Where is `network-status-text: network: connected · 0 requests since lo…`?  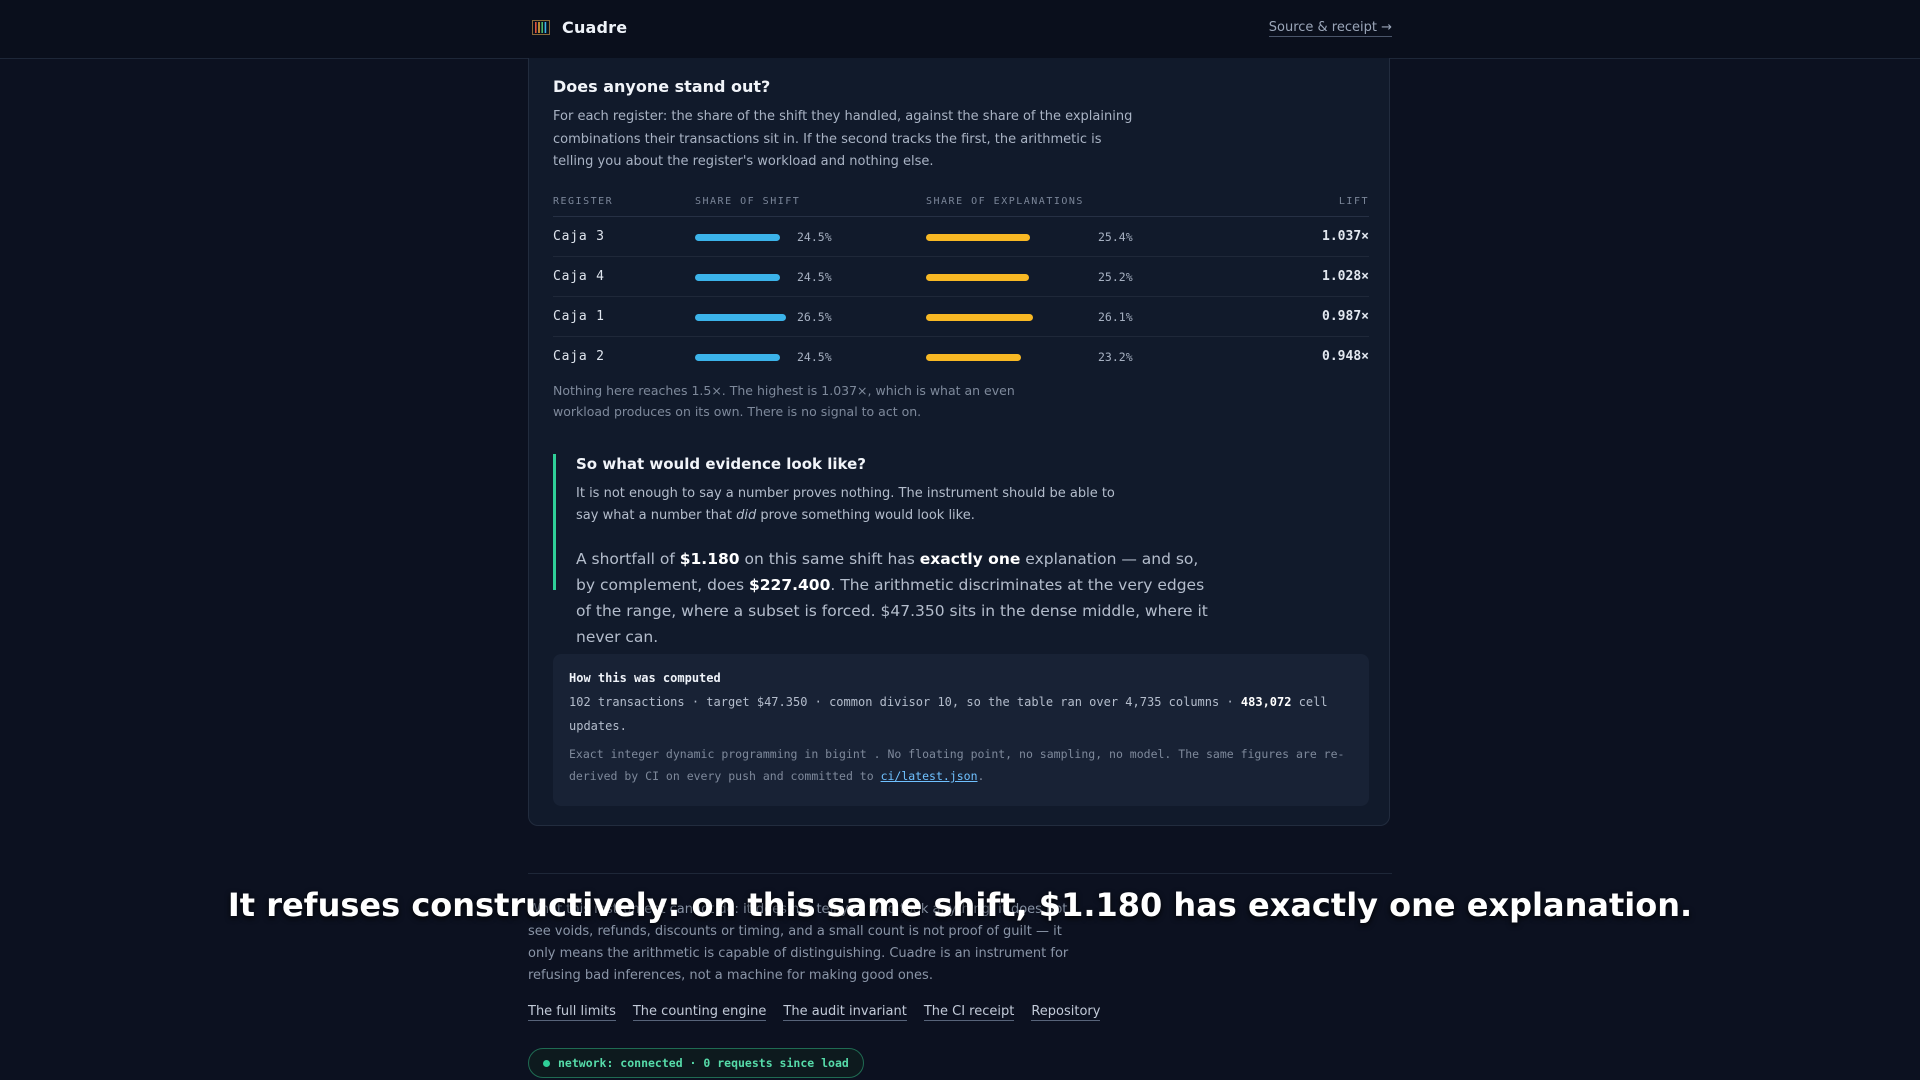
network-status-text: network: connected · 0 requests since lo… is located at coordinates (703, 1063).